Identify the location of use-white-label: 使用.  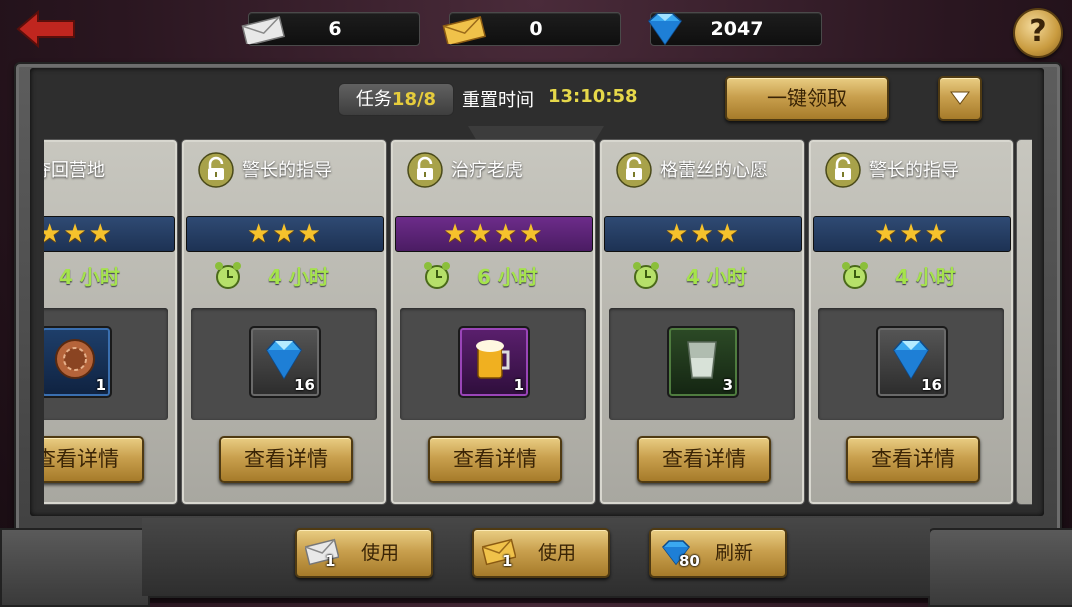
(380, 553).